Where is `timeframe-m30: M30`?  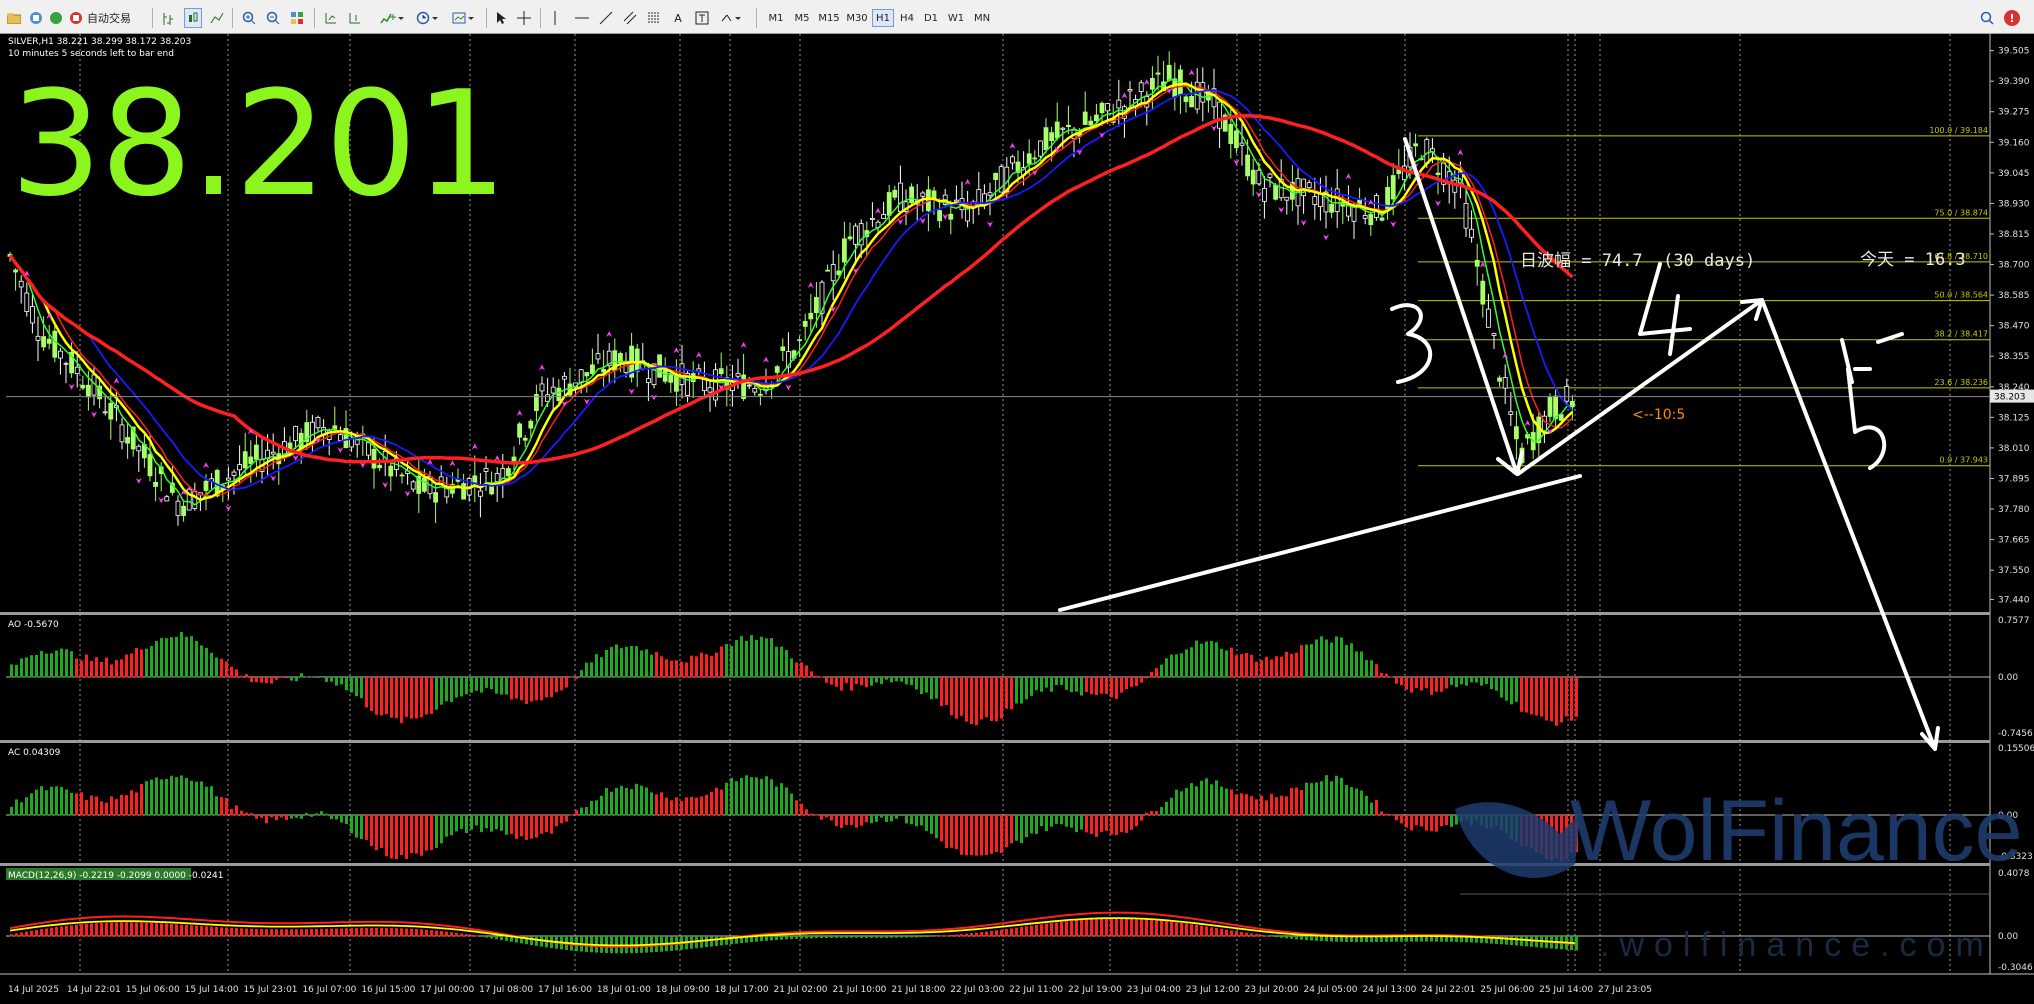 timeframe-m30: M30 is located at coordinates (857, 18).